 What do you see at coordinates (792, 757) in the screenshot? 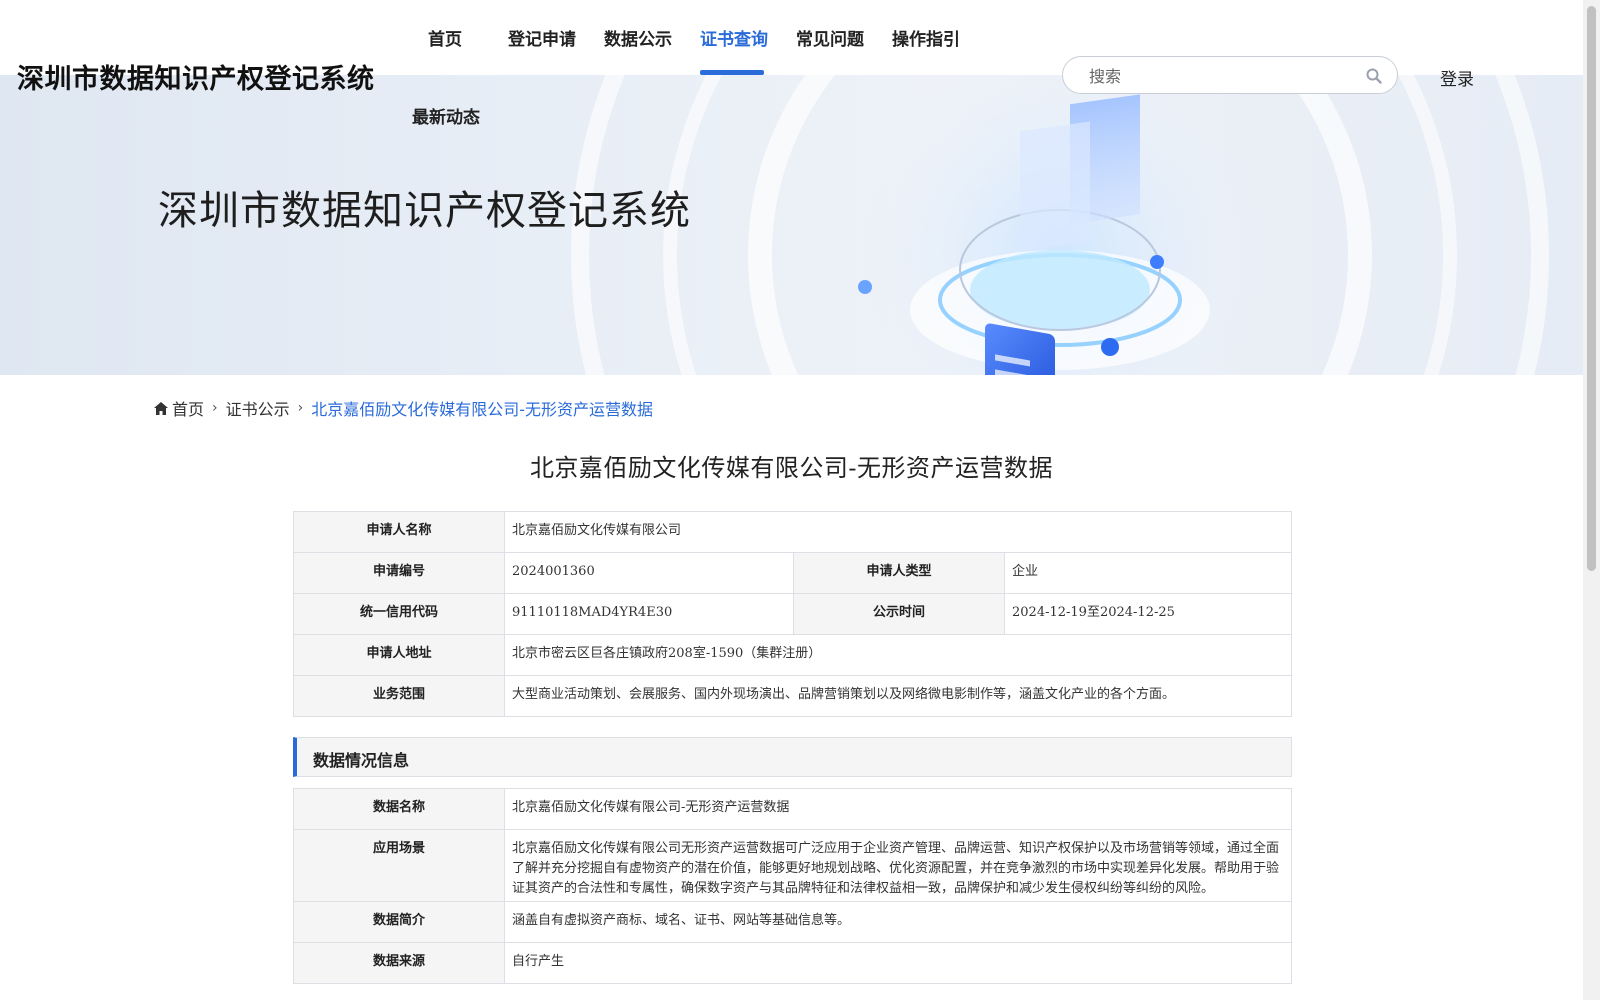
I see `data-section-header: 数据情况信息` at bounding box center [792, 757].